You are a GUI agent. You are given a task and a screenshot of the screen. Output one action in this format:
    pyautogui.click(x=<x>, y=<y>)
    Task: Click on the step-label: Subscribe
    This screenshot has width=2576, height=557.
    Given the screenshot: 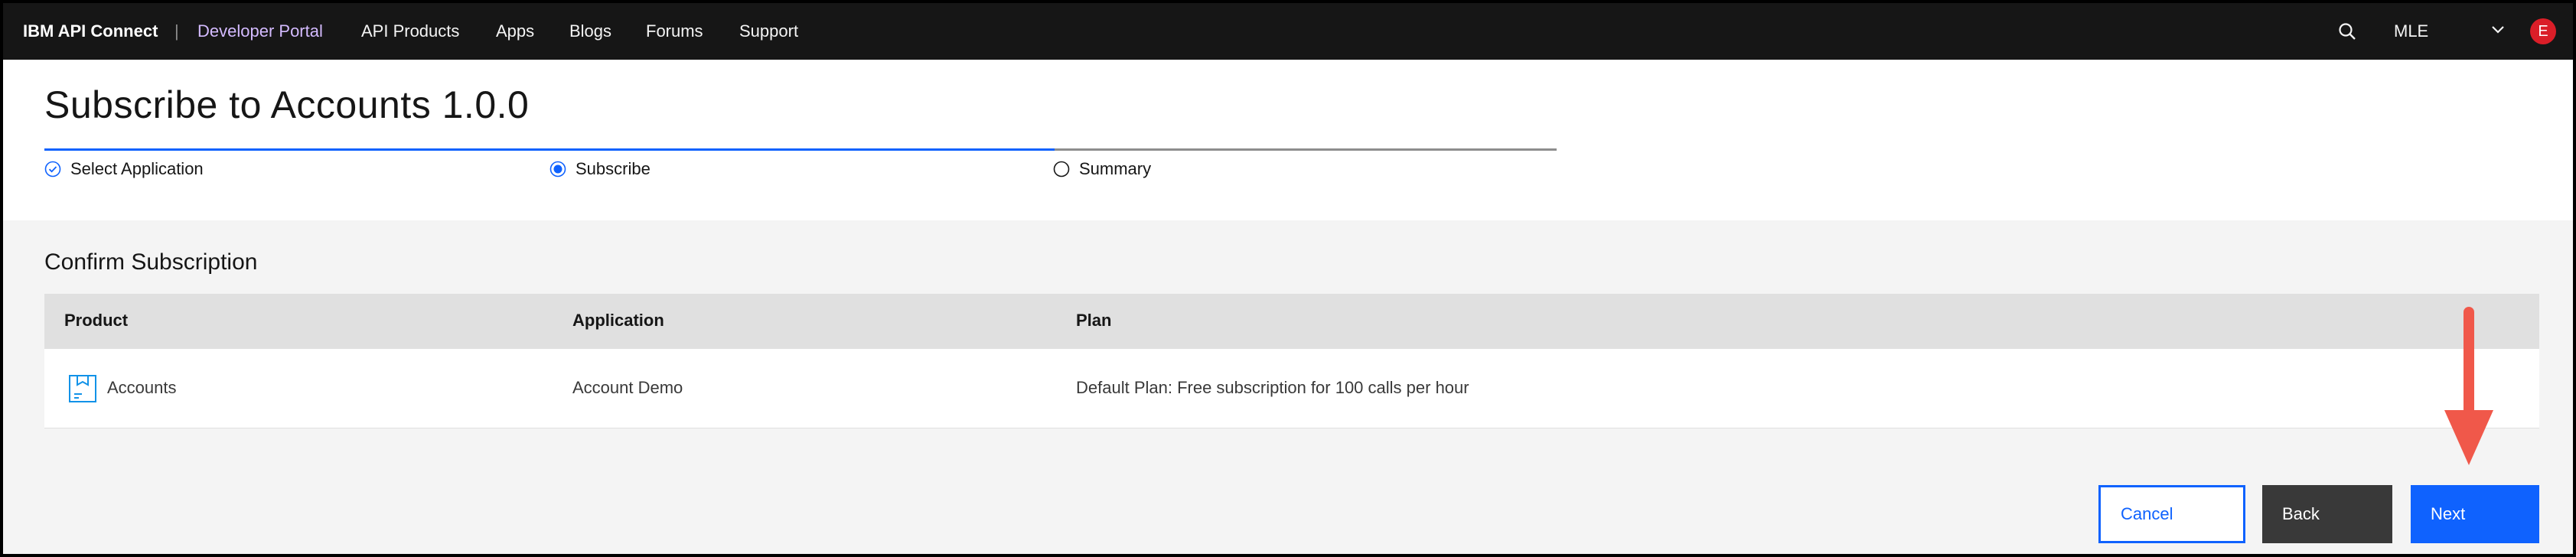 What is the action you would take?
    pyautogui.click(x=613, y=168)
    